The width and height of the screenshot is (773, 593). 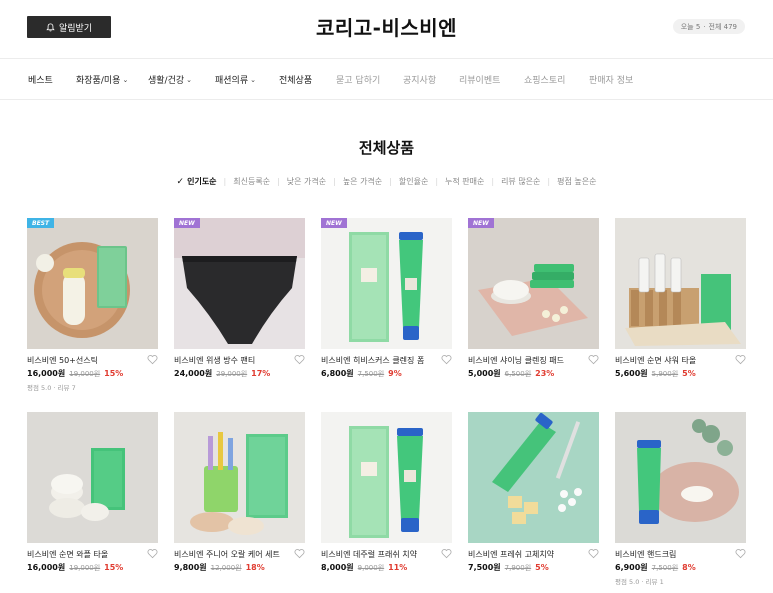 I want to click on discount-rate: 8%, so click(x=689, y=567).